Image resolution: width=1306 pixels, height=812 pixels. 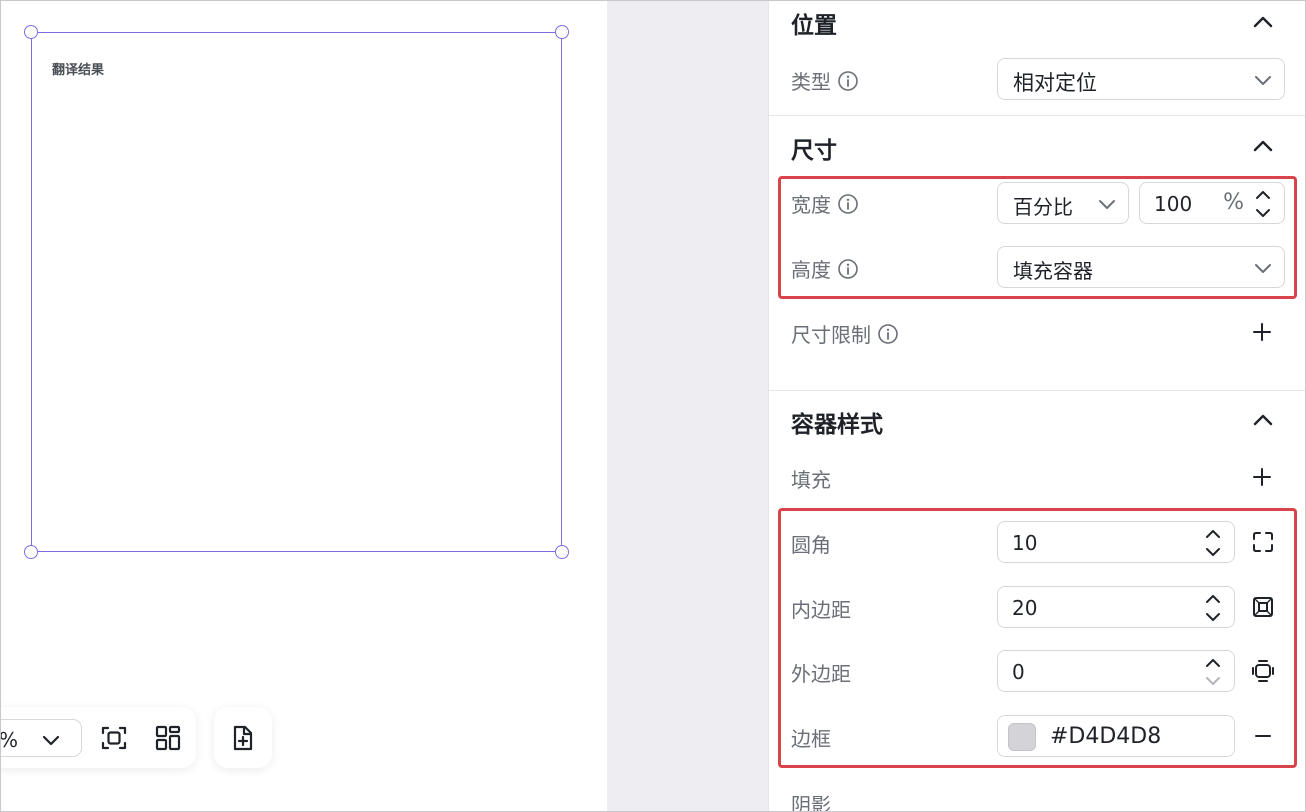 What do you see at coordinates (811, 802) in the screenshot?
I see `shadow-label: 阴影` at bounding box center [811, 802].